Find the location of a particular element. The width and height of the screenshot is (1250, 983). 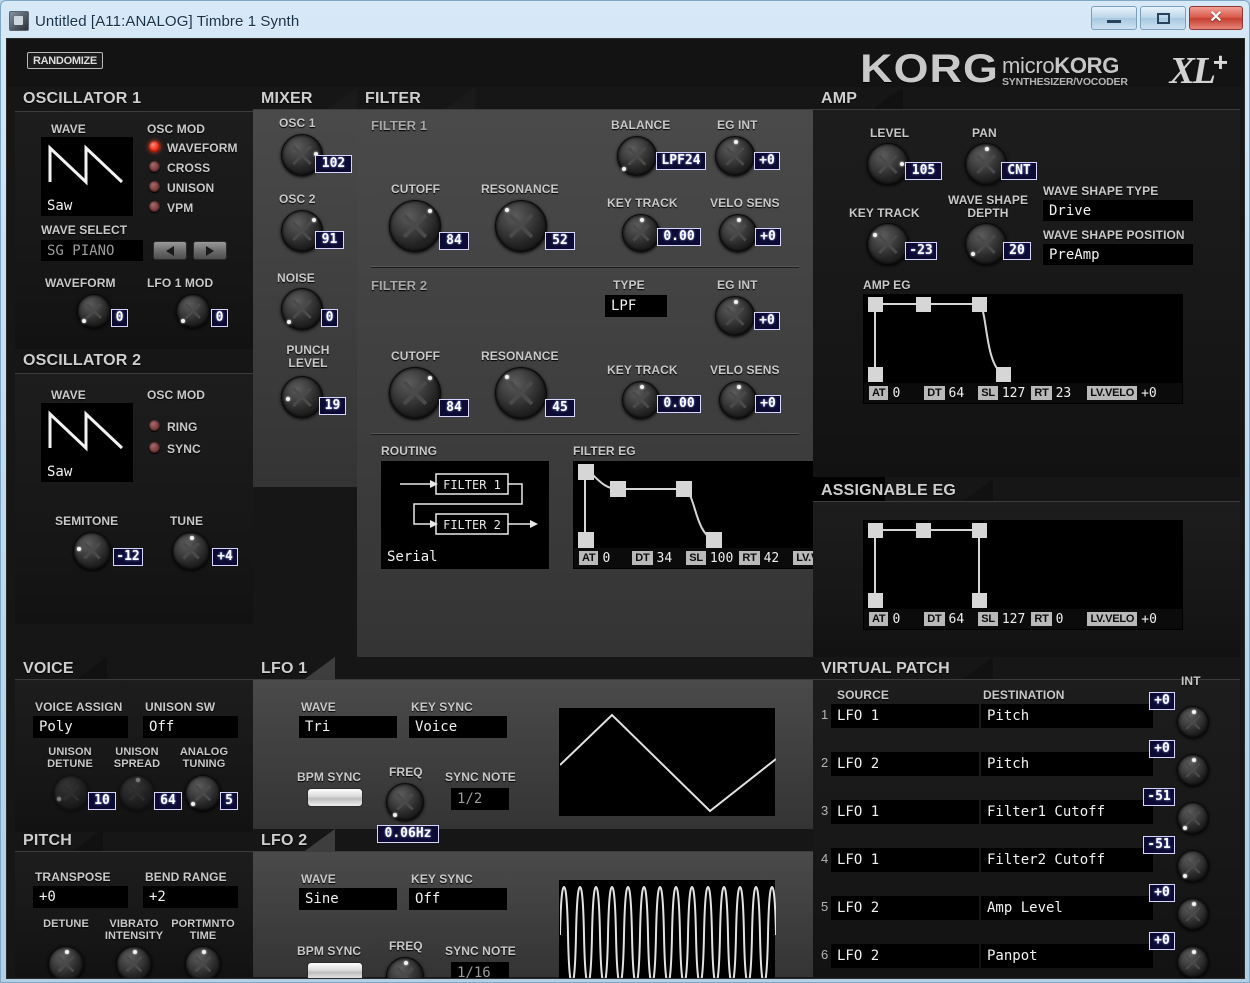

voice-assign-value: Poly is located at coordinates (80, 727).